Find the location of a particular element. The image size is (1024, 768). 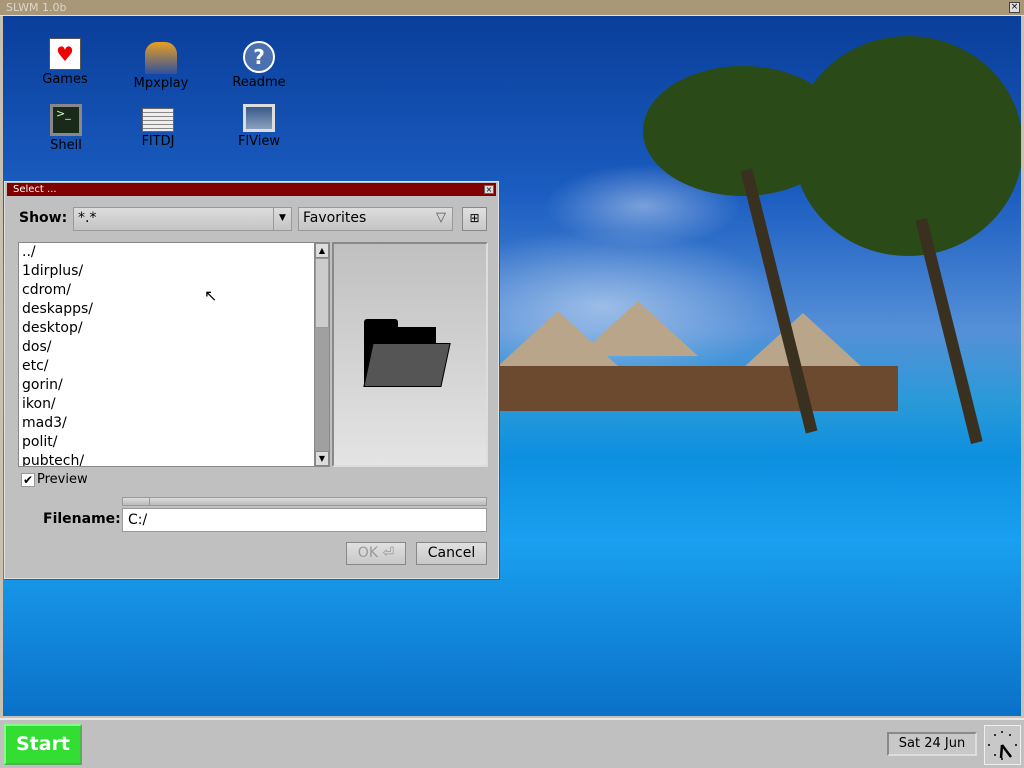

cancel-button: Cancel is located at coordinates (451, 553).